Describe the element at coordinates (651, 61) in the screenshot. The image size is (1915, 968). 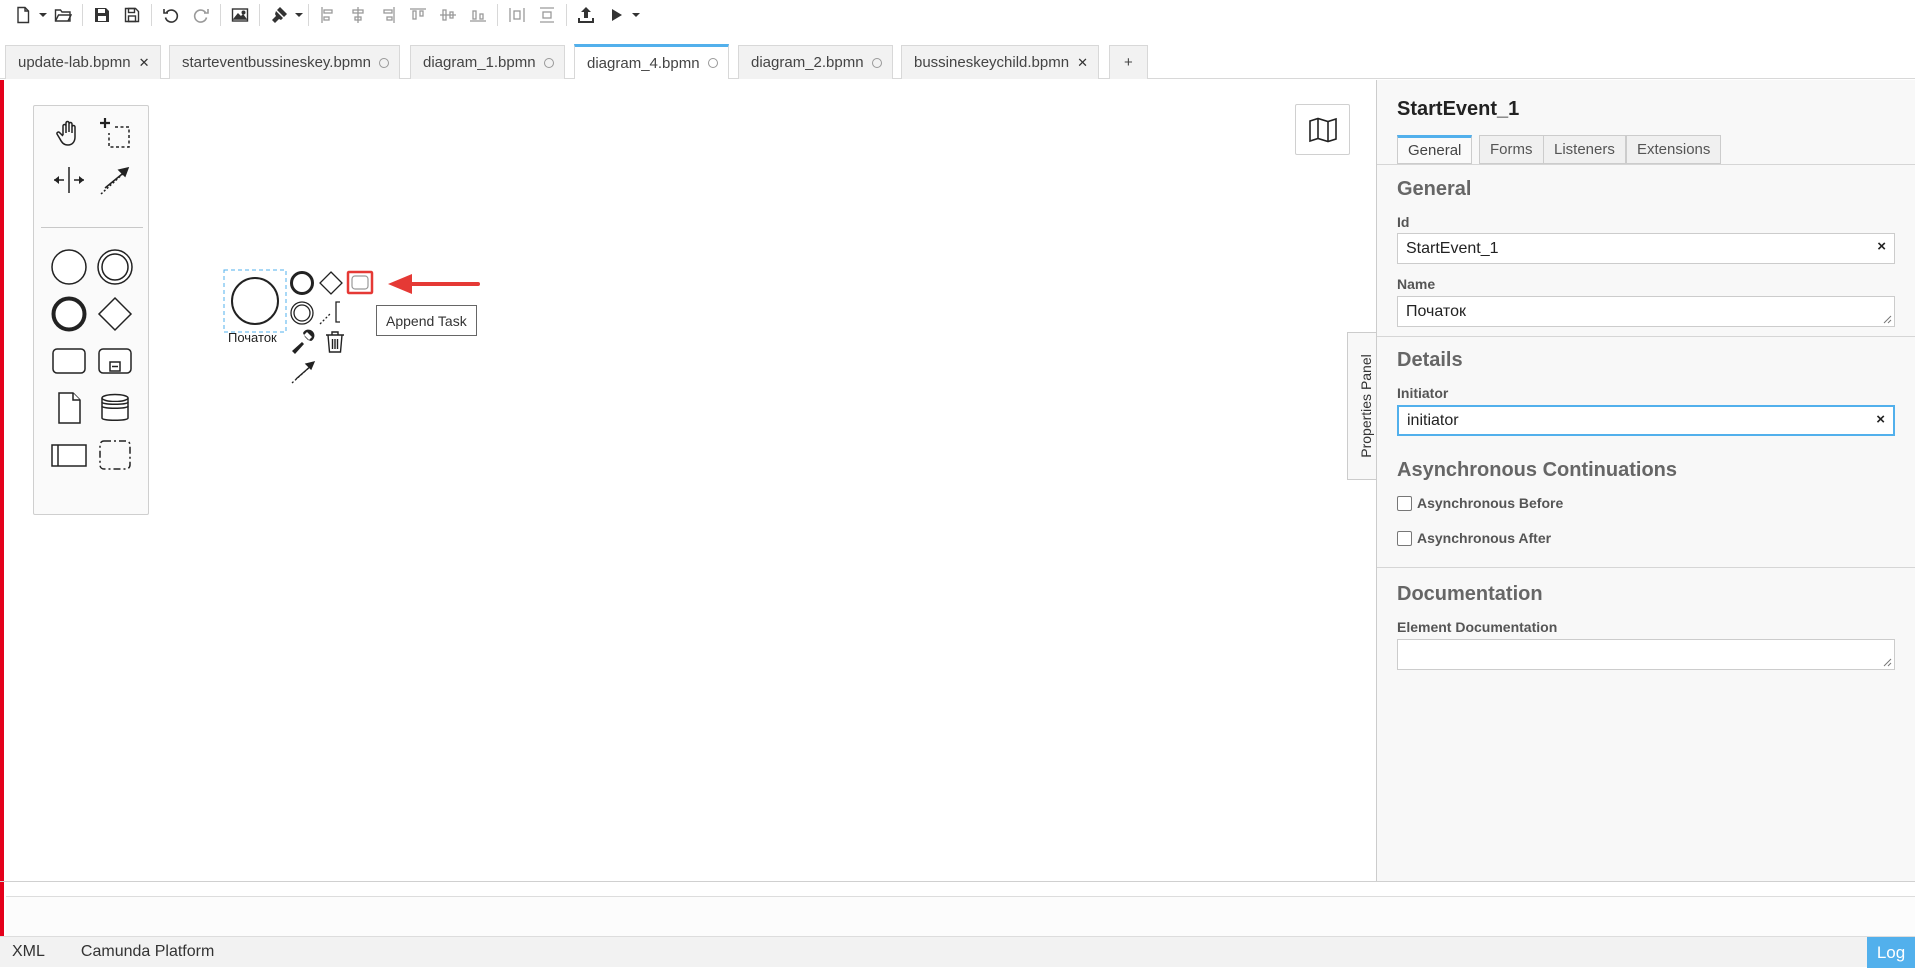
I see `tab-diagram-4: diagram_4.bpmn` at that location.